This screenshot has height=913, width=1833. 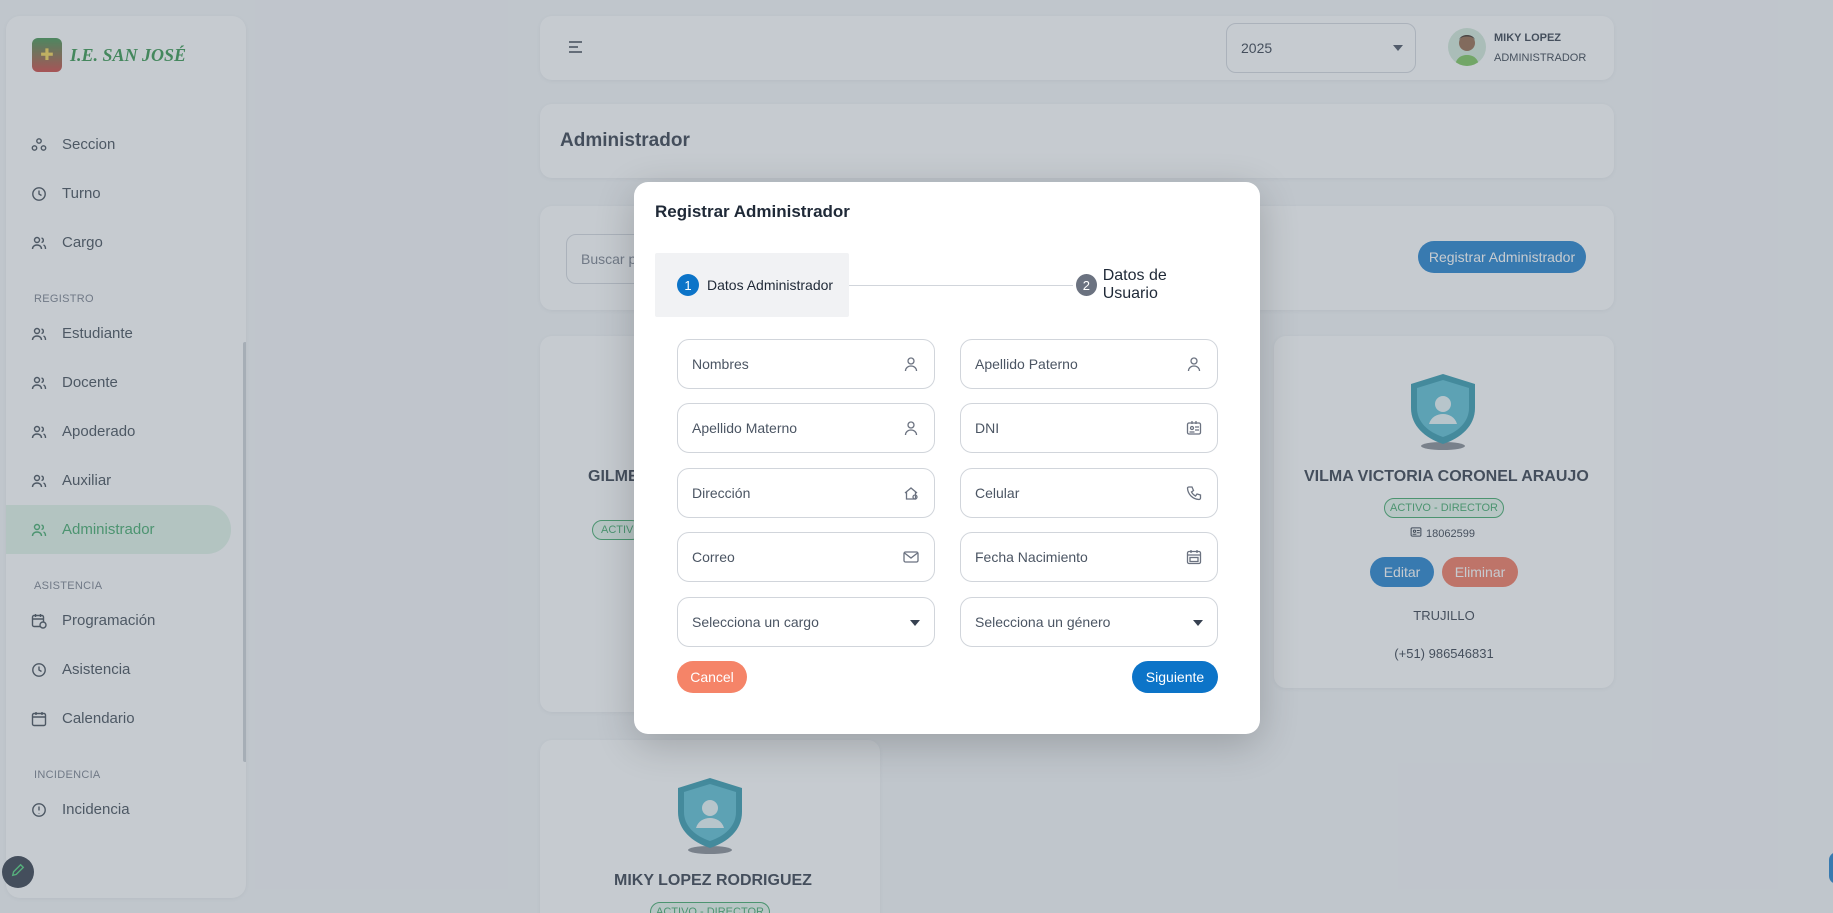 I want to click on cargo-select: Selecciona un cargo, so click(x=806, y=622).